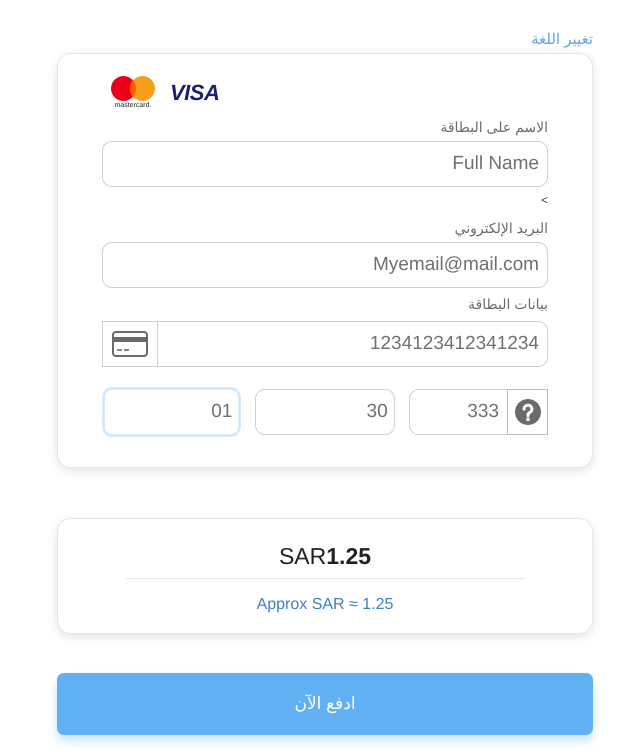 This screenshot has width=627, height=750. What do you see at coordinates (325, 704) in the screenshot?
I see `pay-now-button: ادفع الآن` at bounding box center [325, 704].